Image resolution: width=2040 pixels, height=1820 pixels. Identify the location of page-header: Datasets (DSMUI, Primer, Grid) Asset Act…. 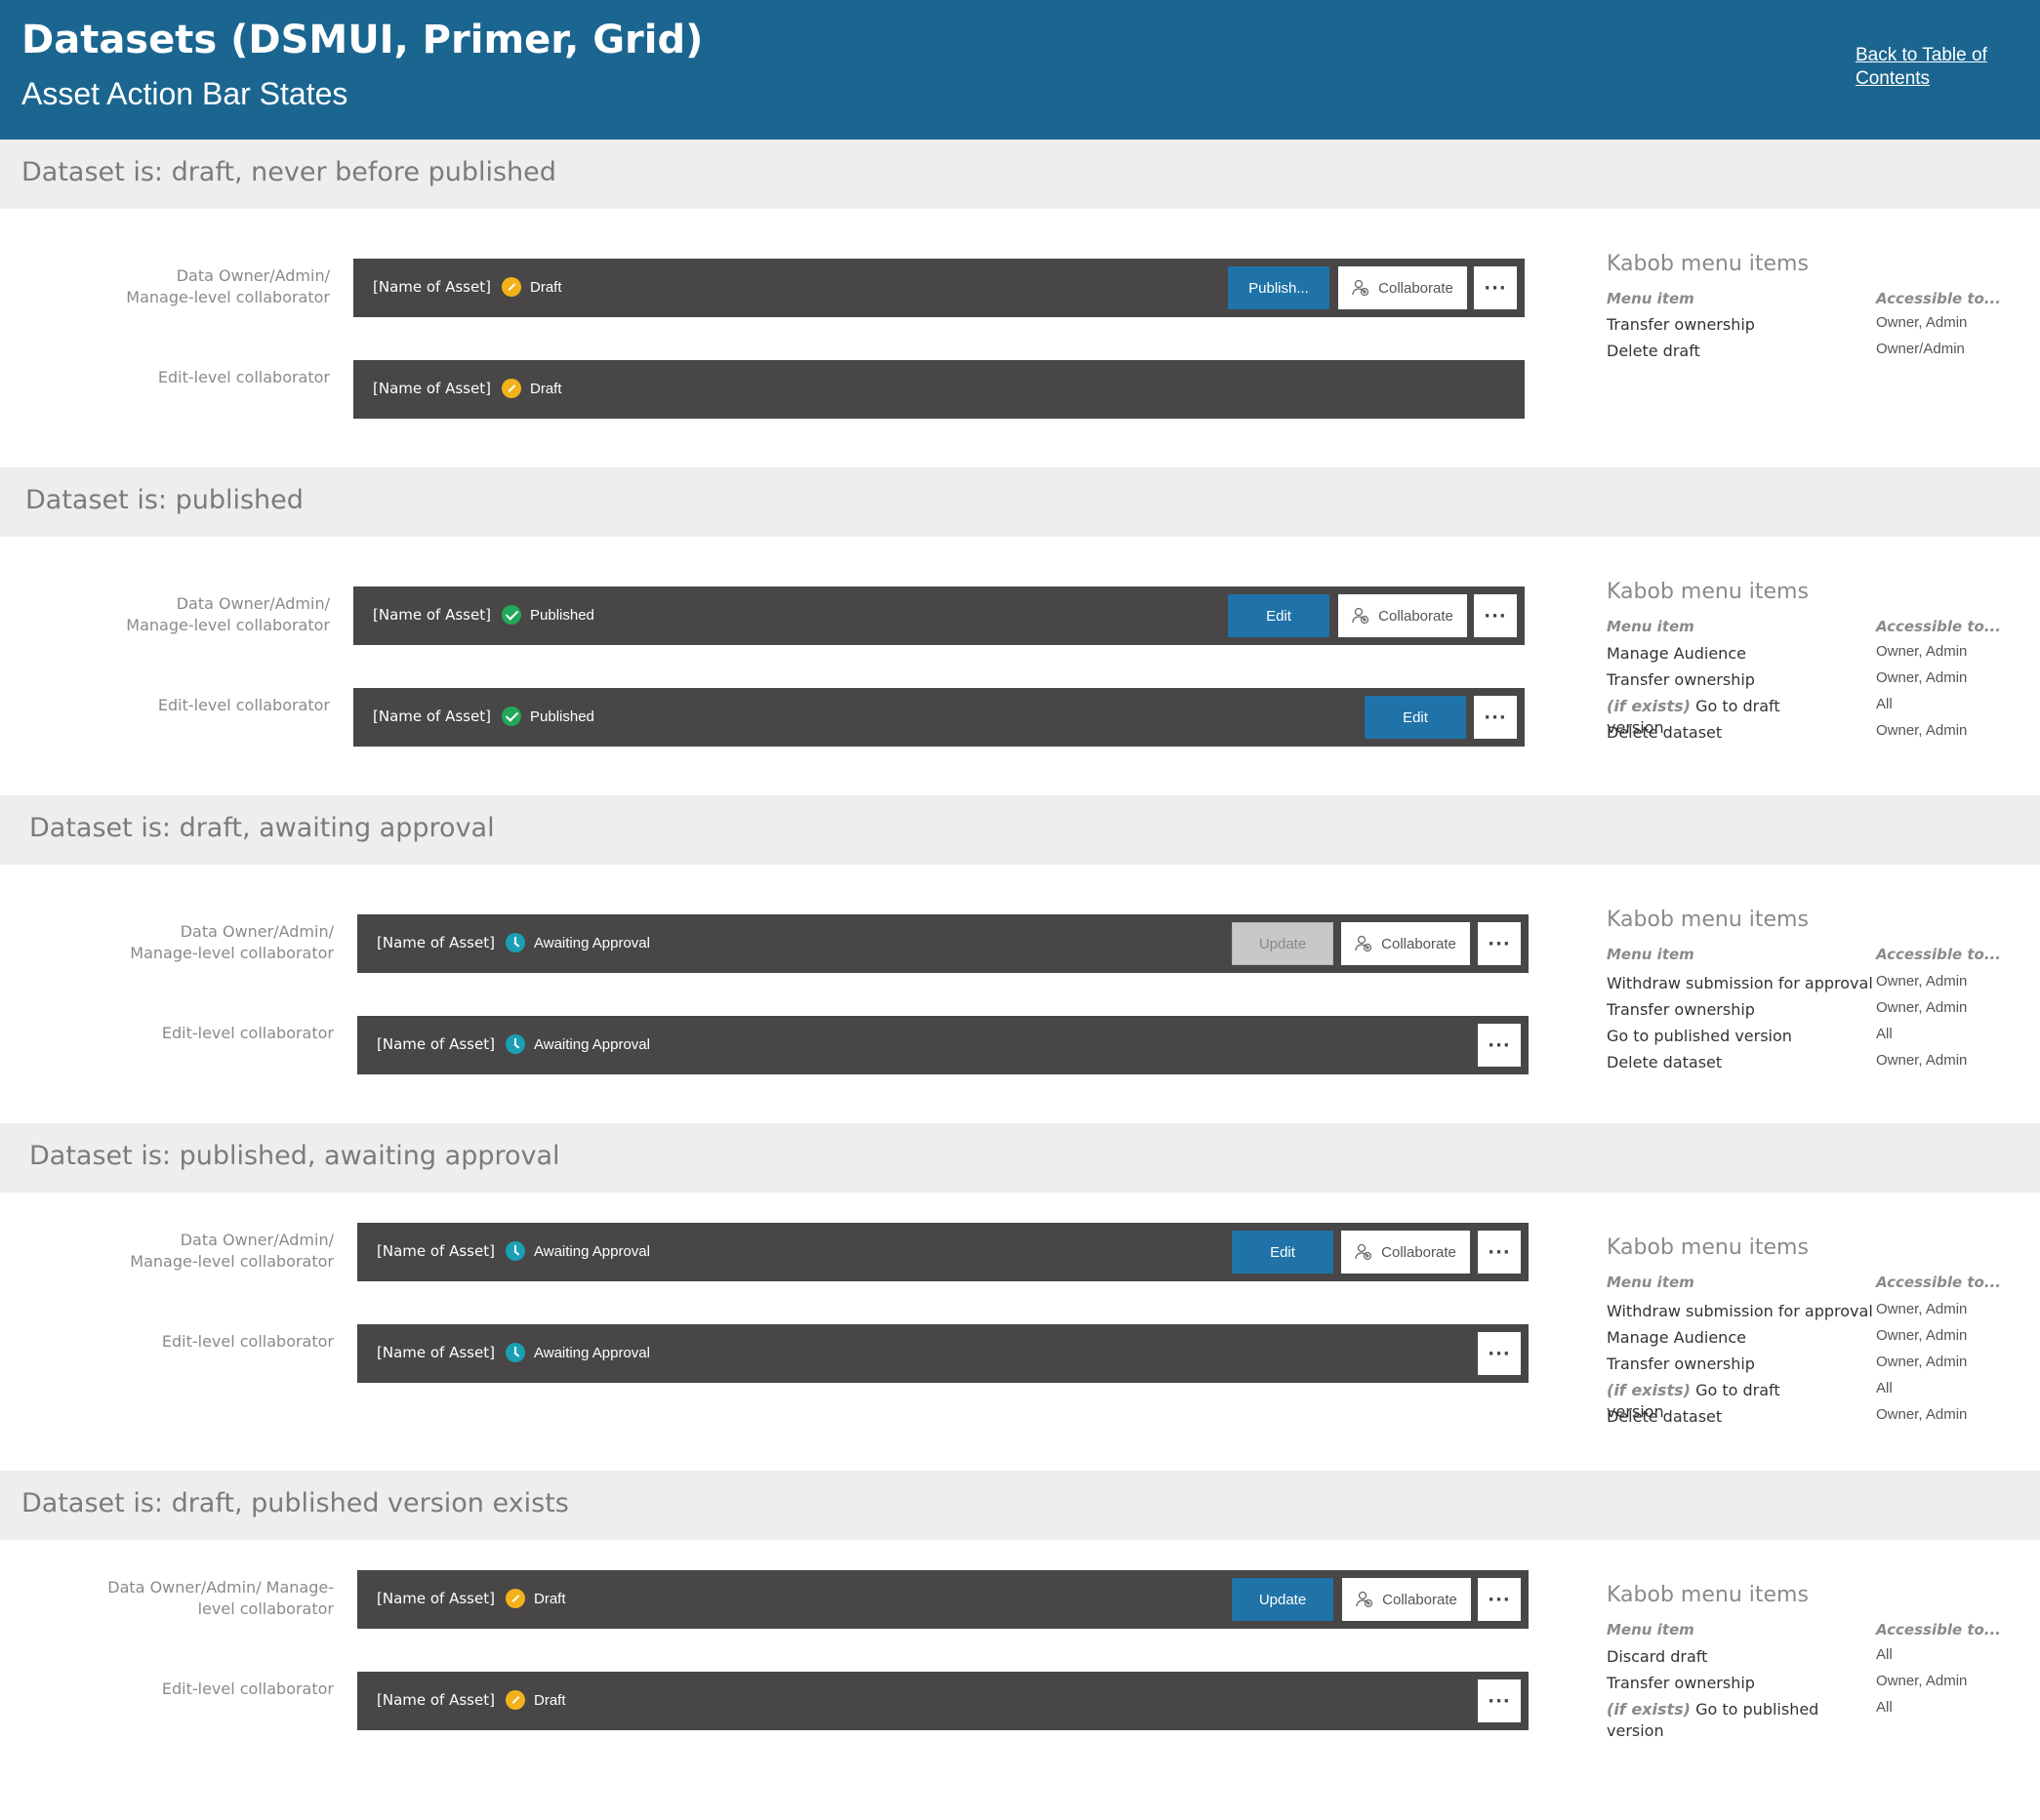
(1020, 70).